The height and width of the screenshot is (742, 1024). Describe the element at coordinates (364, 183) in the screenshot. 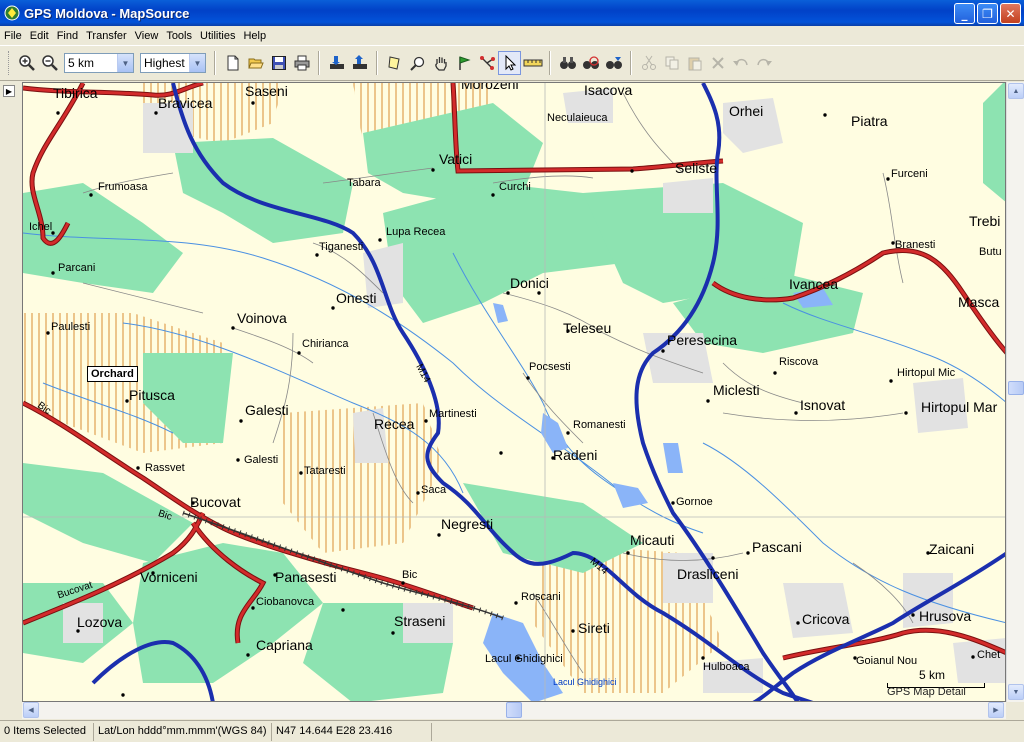

I see `place-label: Tabara` at that location.